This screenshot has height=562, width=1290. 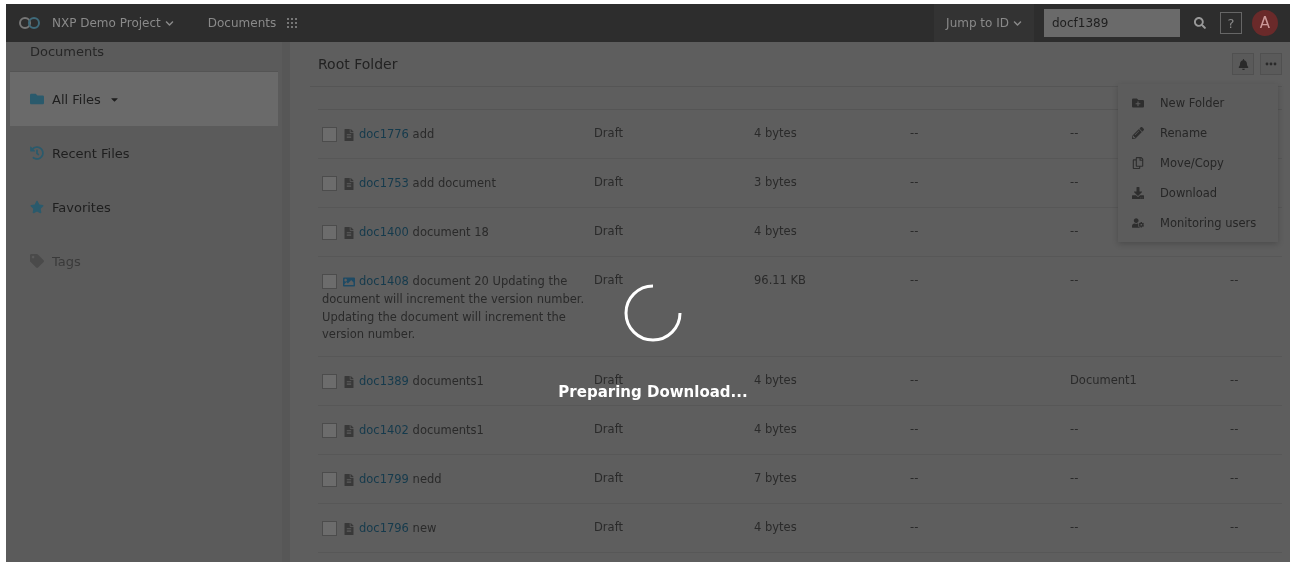 What do you see at coordinates (292, 23) in the screenshot?
I see `grid-icon` at bounding box center [292, 23].